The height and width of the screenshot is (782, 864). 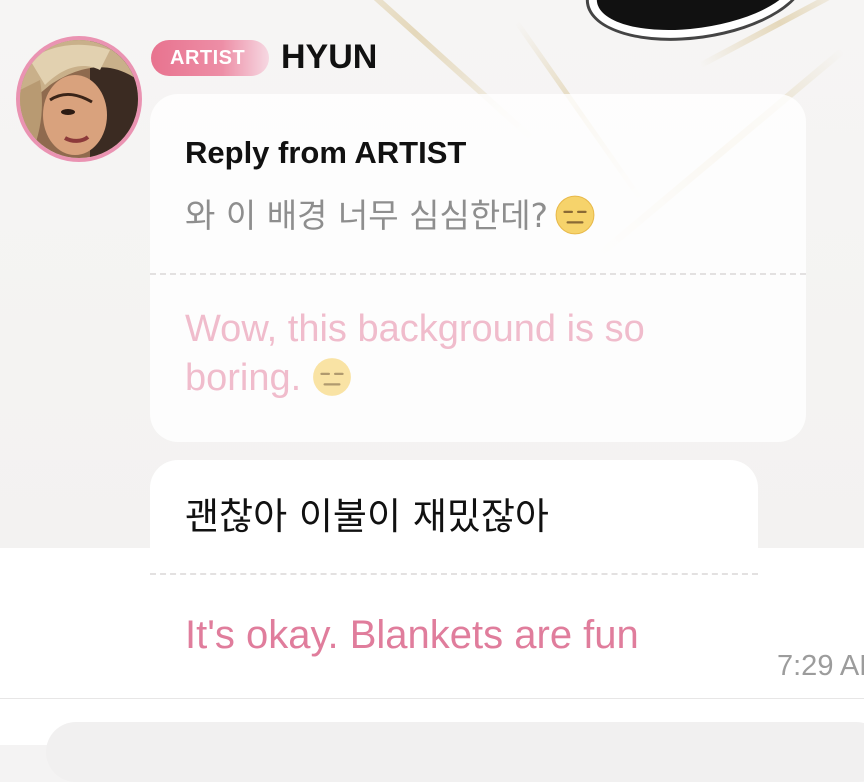 What do you see at coordinates (820, 666) in the screenshot?
I see `message-timestamp: 7:29 AM` at bounding box center [820, 666].